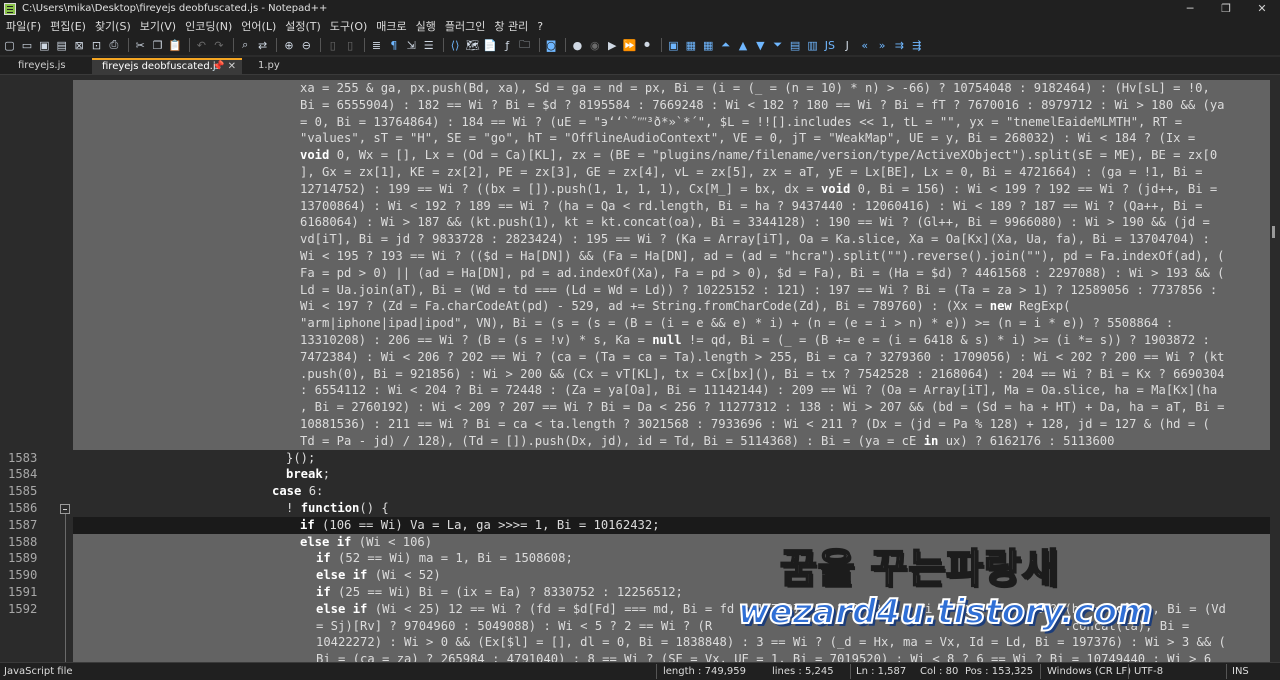 The width and height of the screenshot is (1280, 680). I want to click on menu-settings: 설정(T), so click(304, 26).